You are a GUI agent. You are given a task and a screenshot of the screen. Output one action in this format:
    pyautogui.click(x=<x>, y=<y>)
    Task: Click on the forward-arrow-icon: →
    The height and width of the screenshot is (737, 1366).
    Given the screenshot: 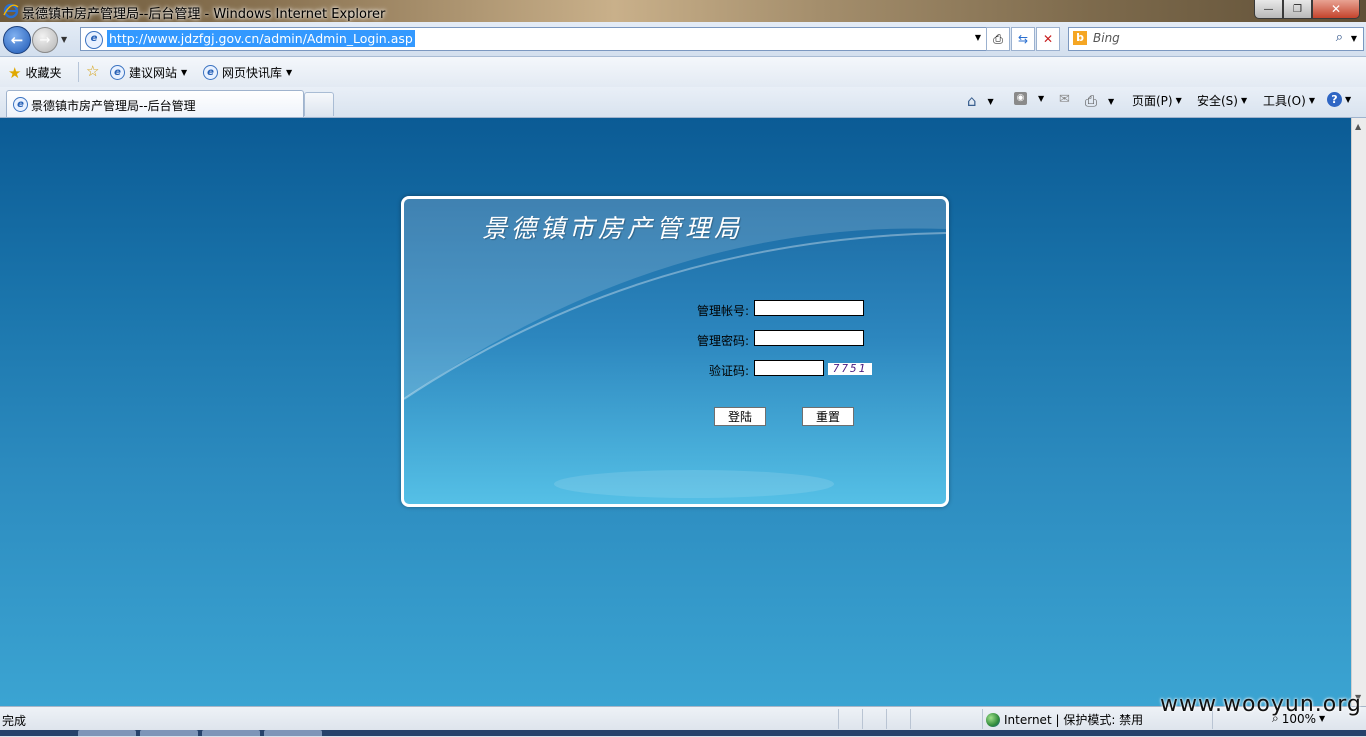 What is the action you would take?
    pyautogui.click(x=45, y=40)
    